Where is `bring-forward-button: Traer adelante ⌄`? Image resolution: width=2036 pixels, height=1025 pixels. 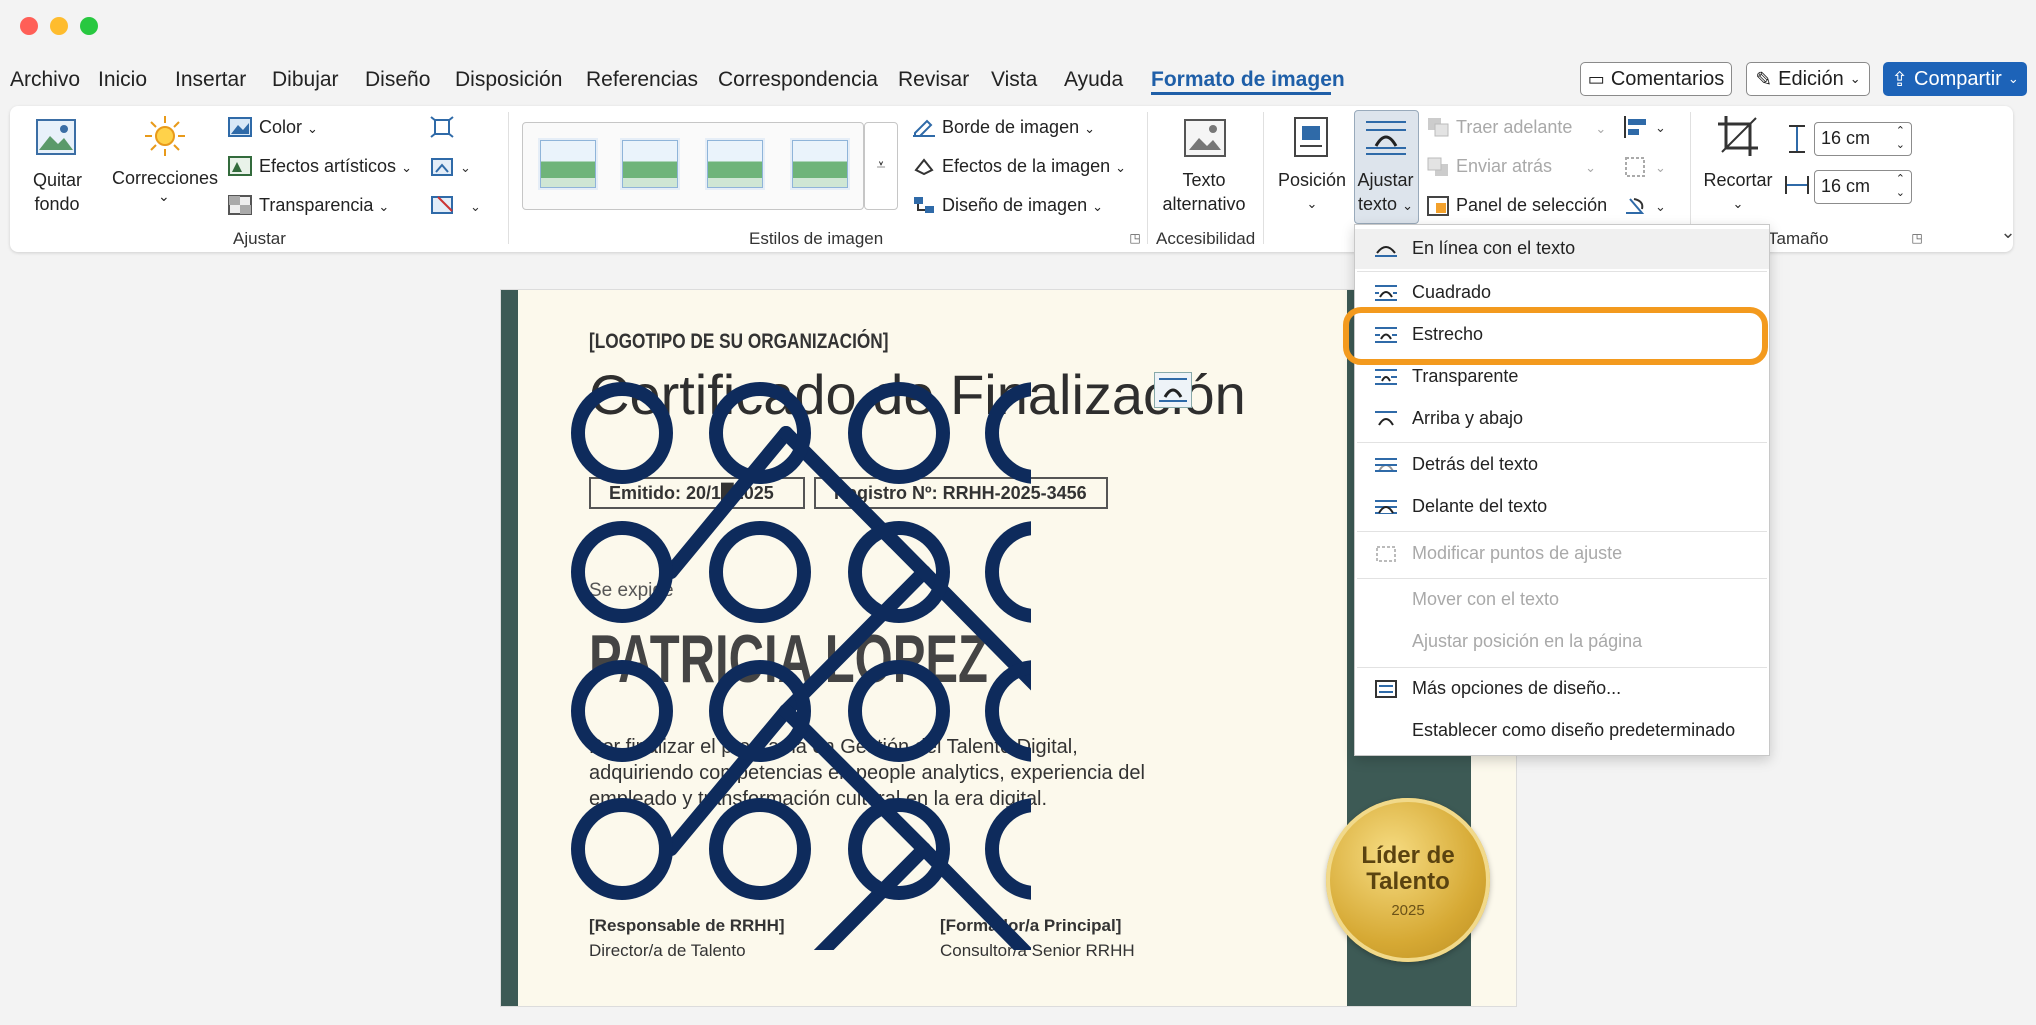
bring-forward-button: Traer adelante ⌄ is located at coordinates (1531, 127).